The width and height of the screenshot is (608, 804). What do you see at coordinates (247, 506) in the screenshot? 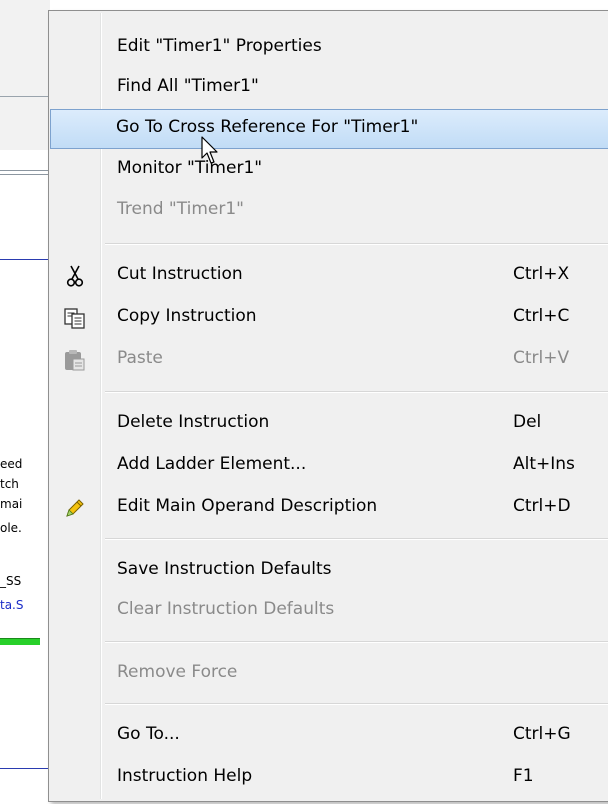
I see `menu-item-label: Edit Main Operand Description` at bounding box center [247, 506].